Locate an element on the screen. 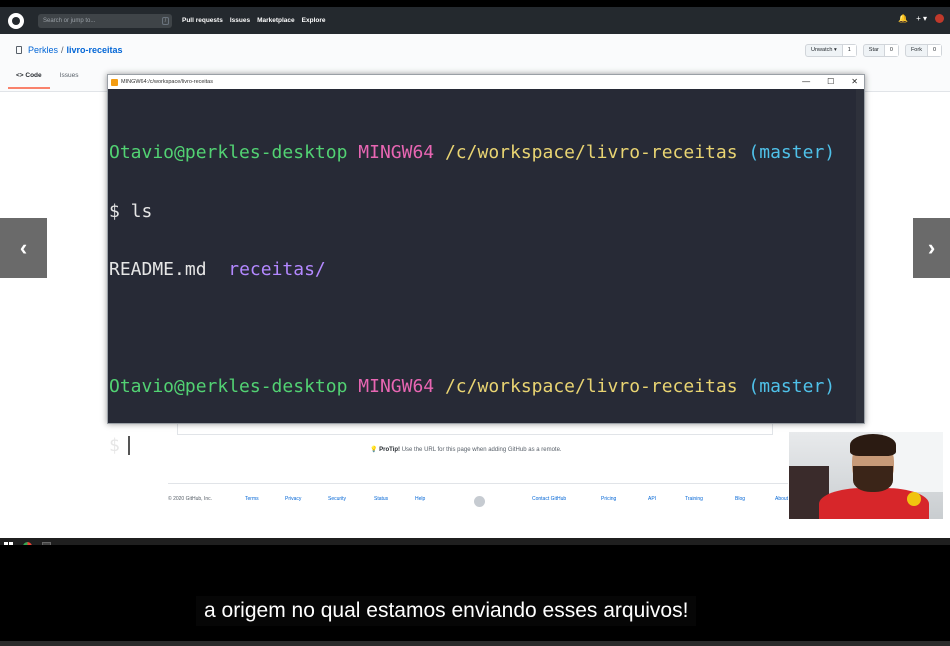 Image resolution: width=950 pixels, height=646 pixels. footer-copyright: © 2020 GitHub, Inc. is located at coordinates (190, 499).